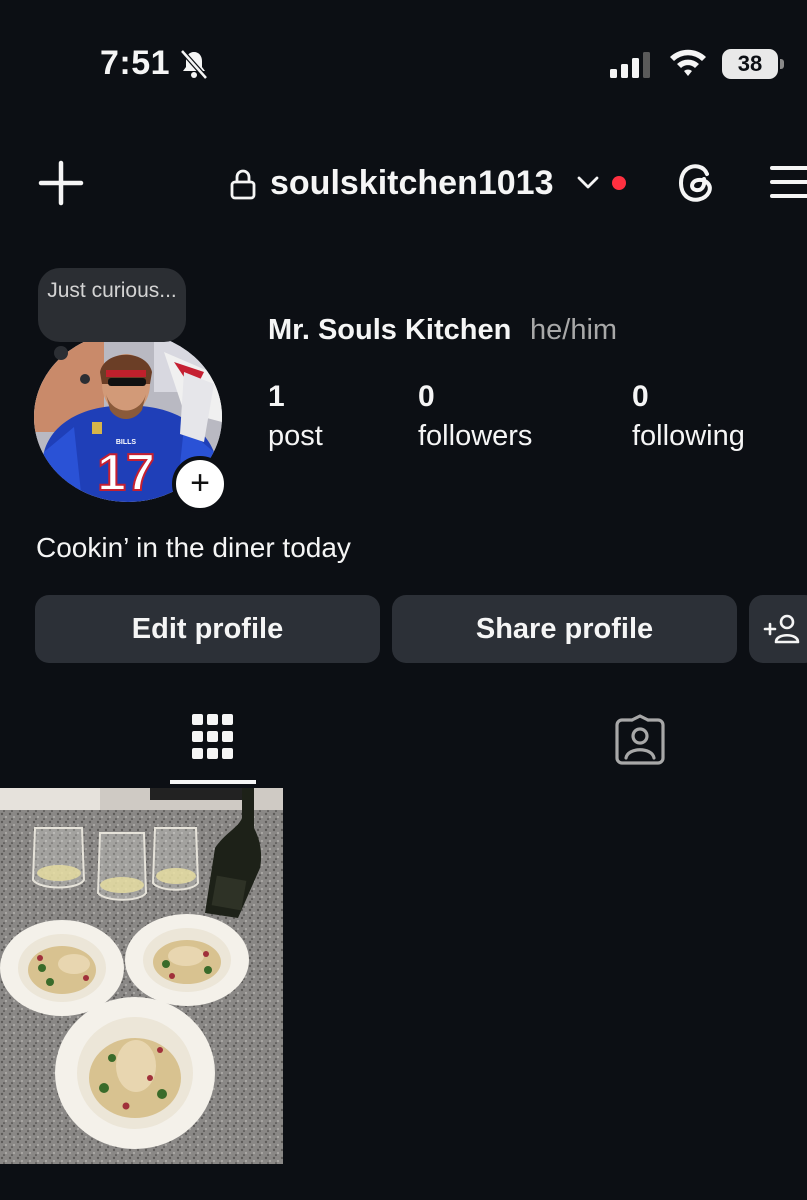 The image size is (807, 1200). I want to click on food-plates-photo, so click(141, 976).